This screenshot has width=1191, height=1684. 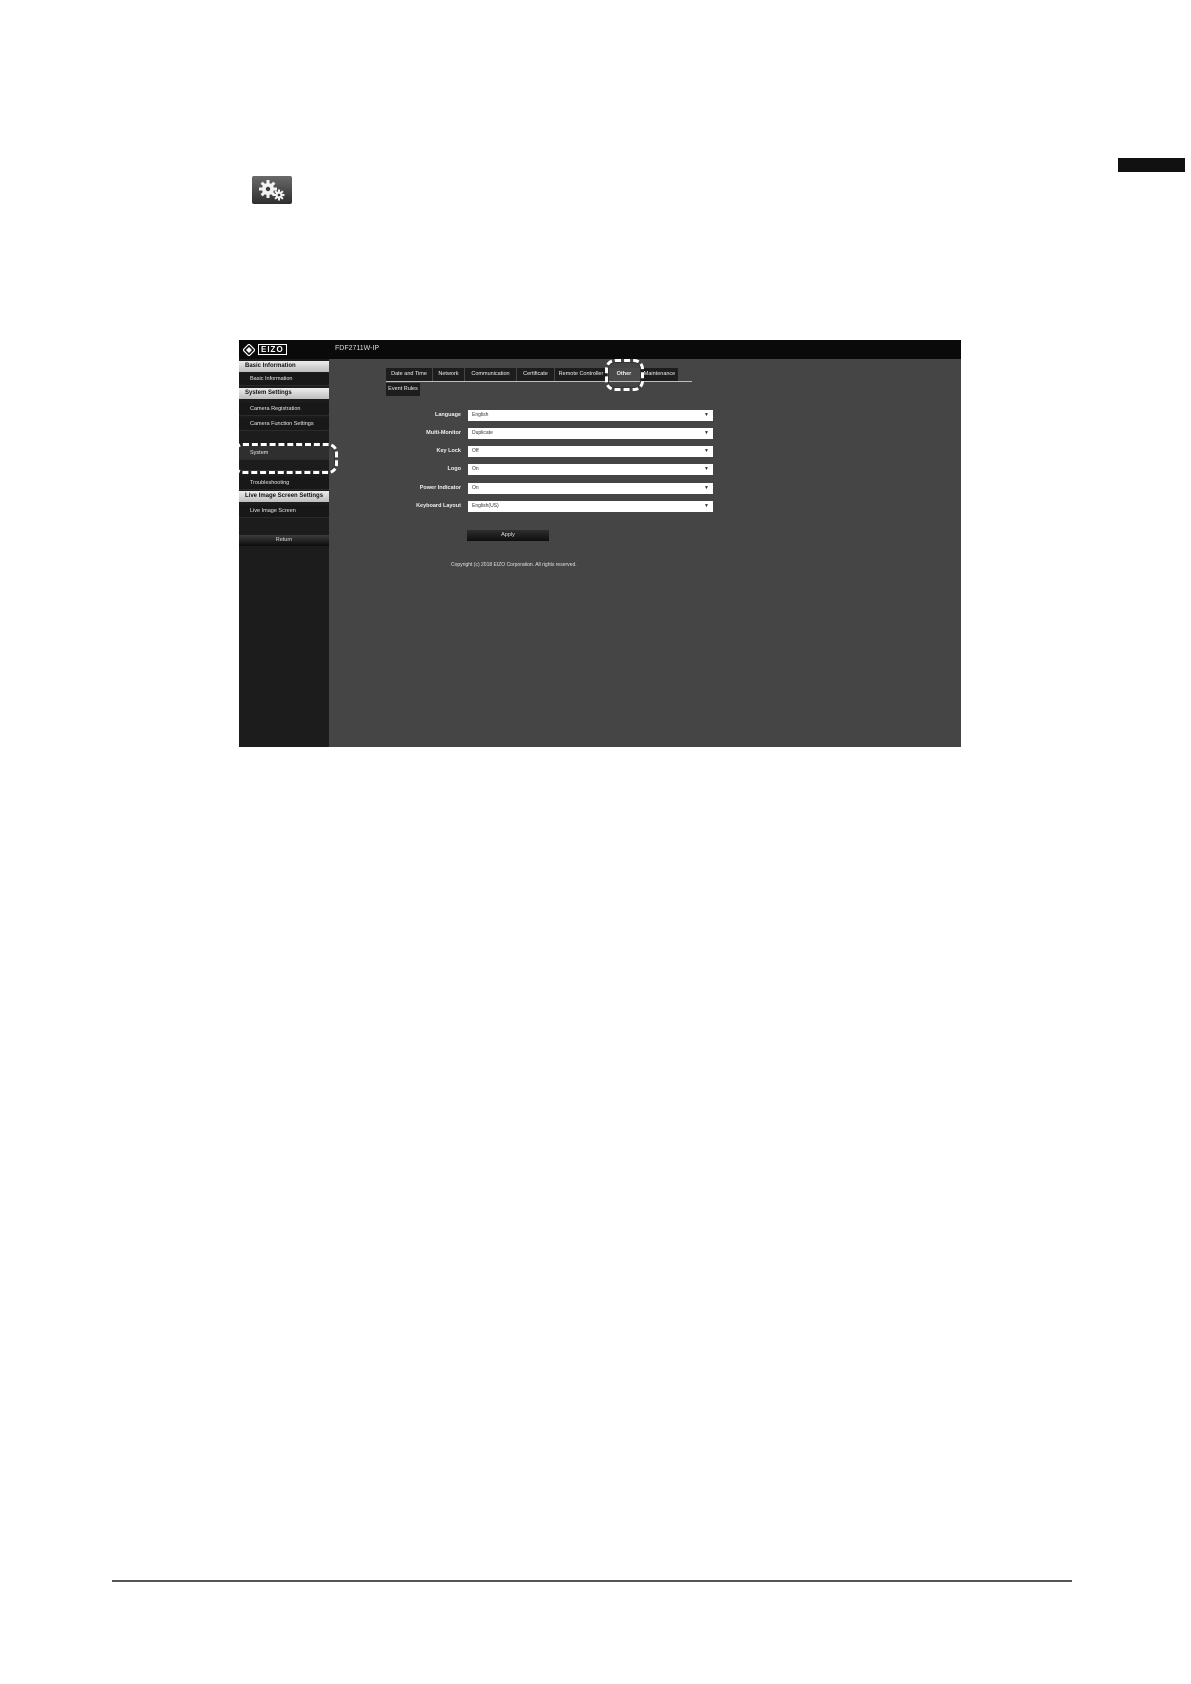 I want to click on sidebar-header-basic-information: Basic Information, so click(x=284, y=366).